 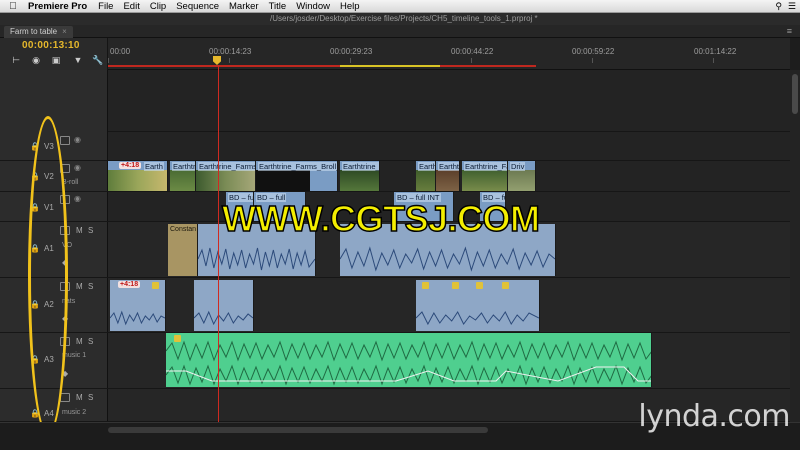 What do you see at coordinates (449, 166) in the screenshot?
I see `clip-label: Eartht` at bounding box center [449, 166].